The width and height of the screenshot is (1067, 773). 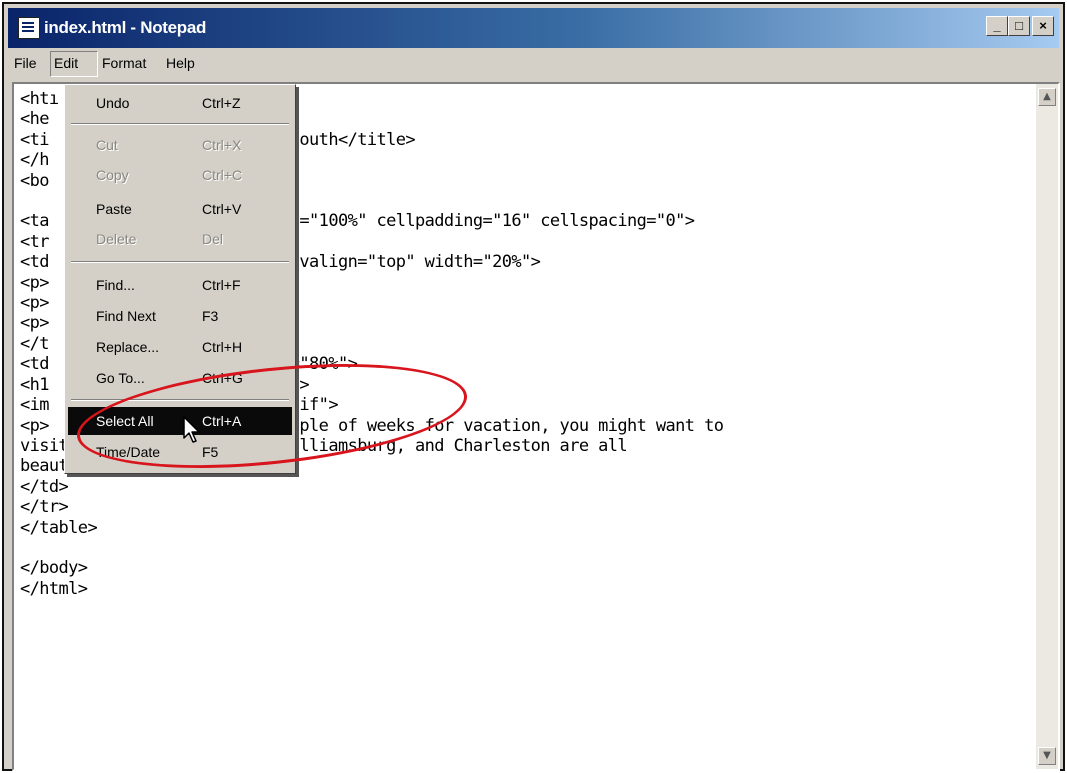 I want to click on close-button: ×, so click(x=1043, y=26).